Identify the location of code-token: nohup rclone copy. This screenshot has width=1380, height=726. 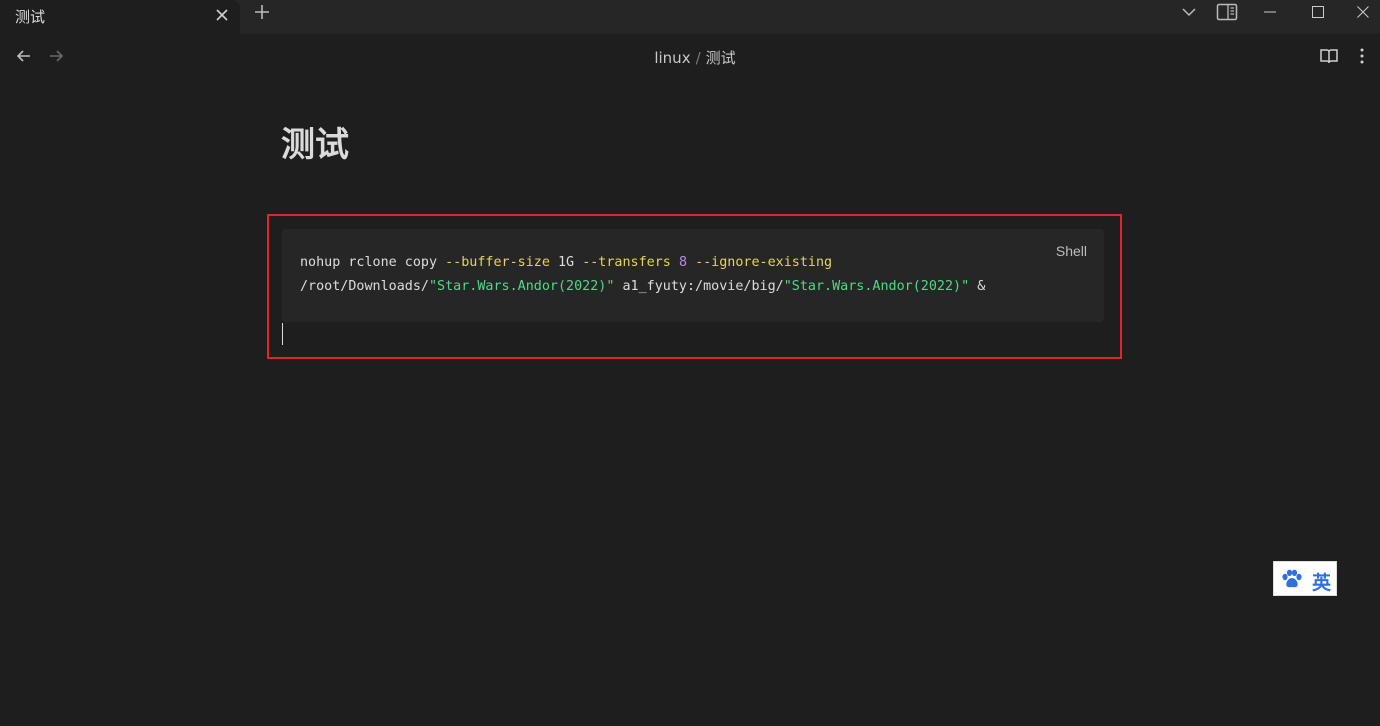
(373, 262).